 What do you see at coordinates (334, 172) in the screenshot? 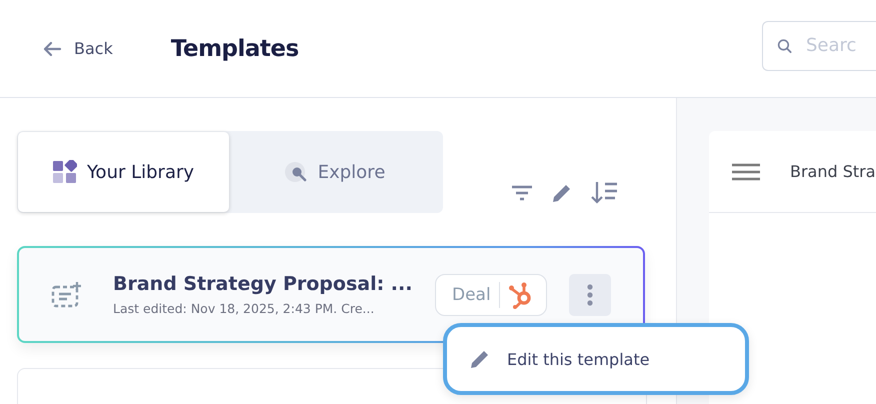
I see `tab: Explore` at bounding box center [334, 172].